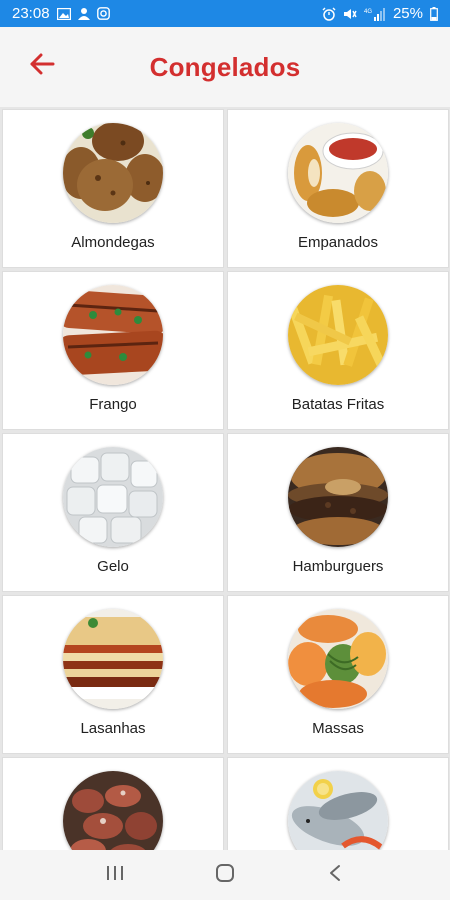 Image resolution: width=450 pixels, height=900 pixels. I want to click on seafood-photo, so click(338, 810).